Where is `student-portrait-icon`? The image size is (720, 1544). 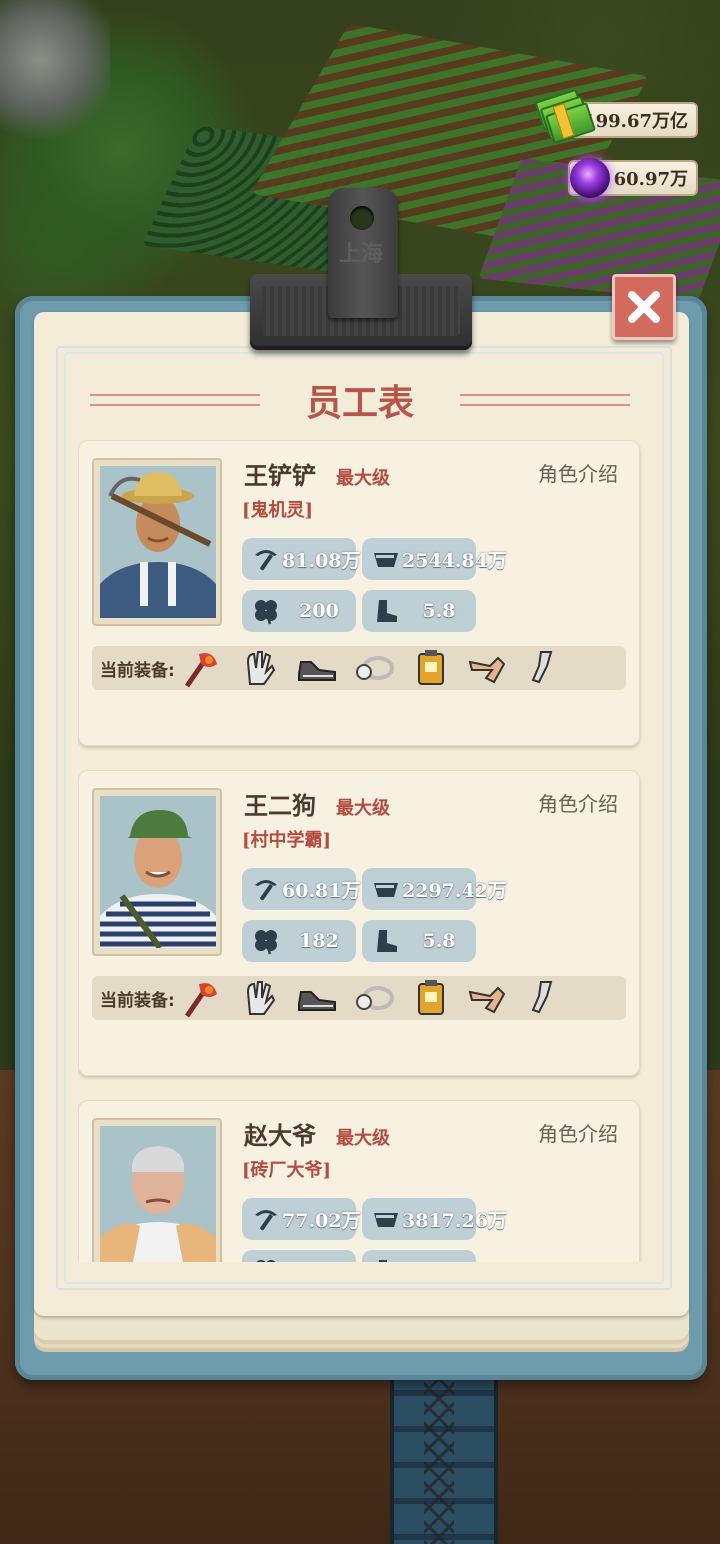 student-portrait-icon is located at coordinates (158, 872).